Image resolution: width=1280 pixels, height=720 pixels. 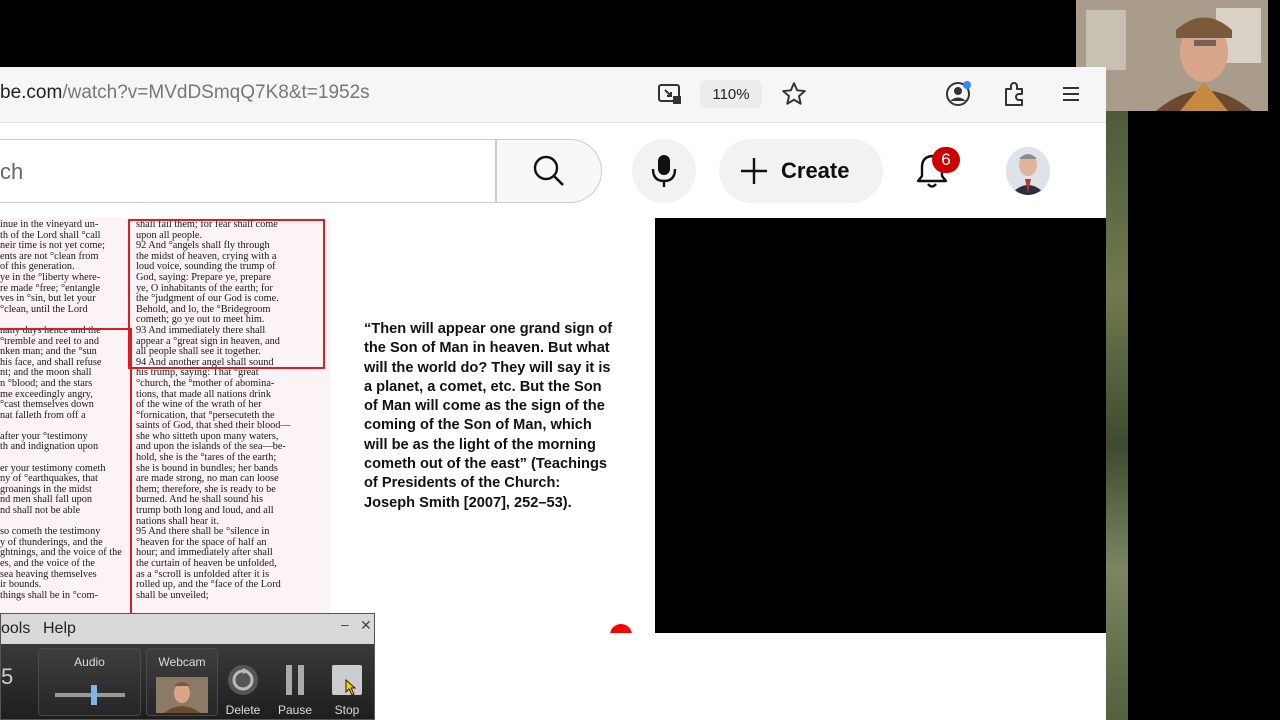 What do you see at coordinates (12, 171) in the screenshot?
I see `search-placeholder: ch` at bounding box center [12, 171].